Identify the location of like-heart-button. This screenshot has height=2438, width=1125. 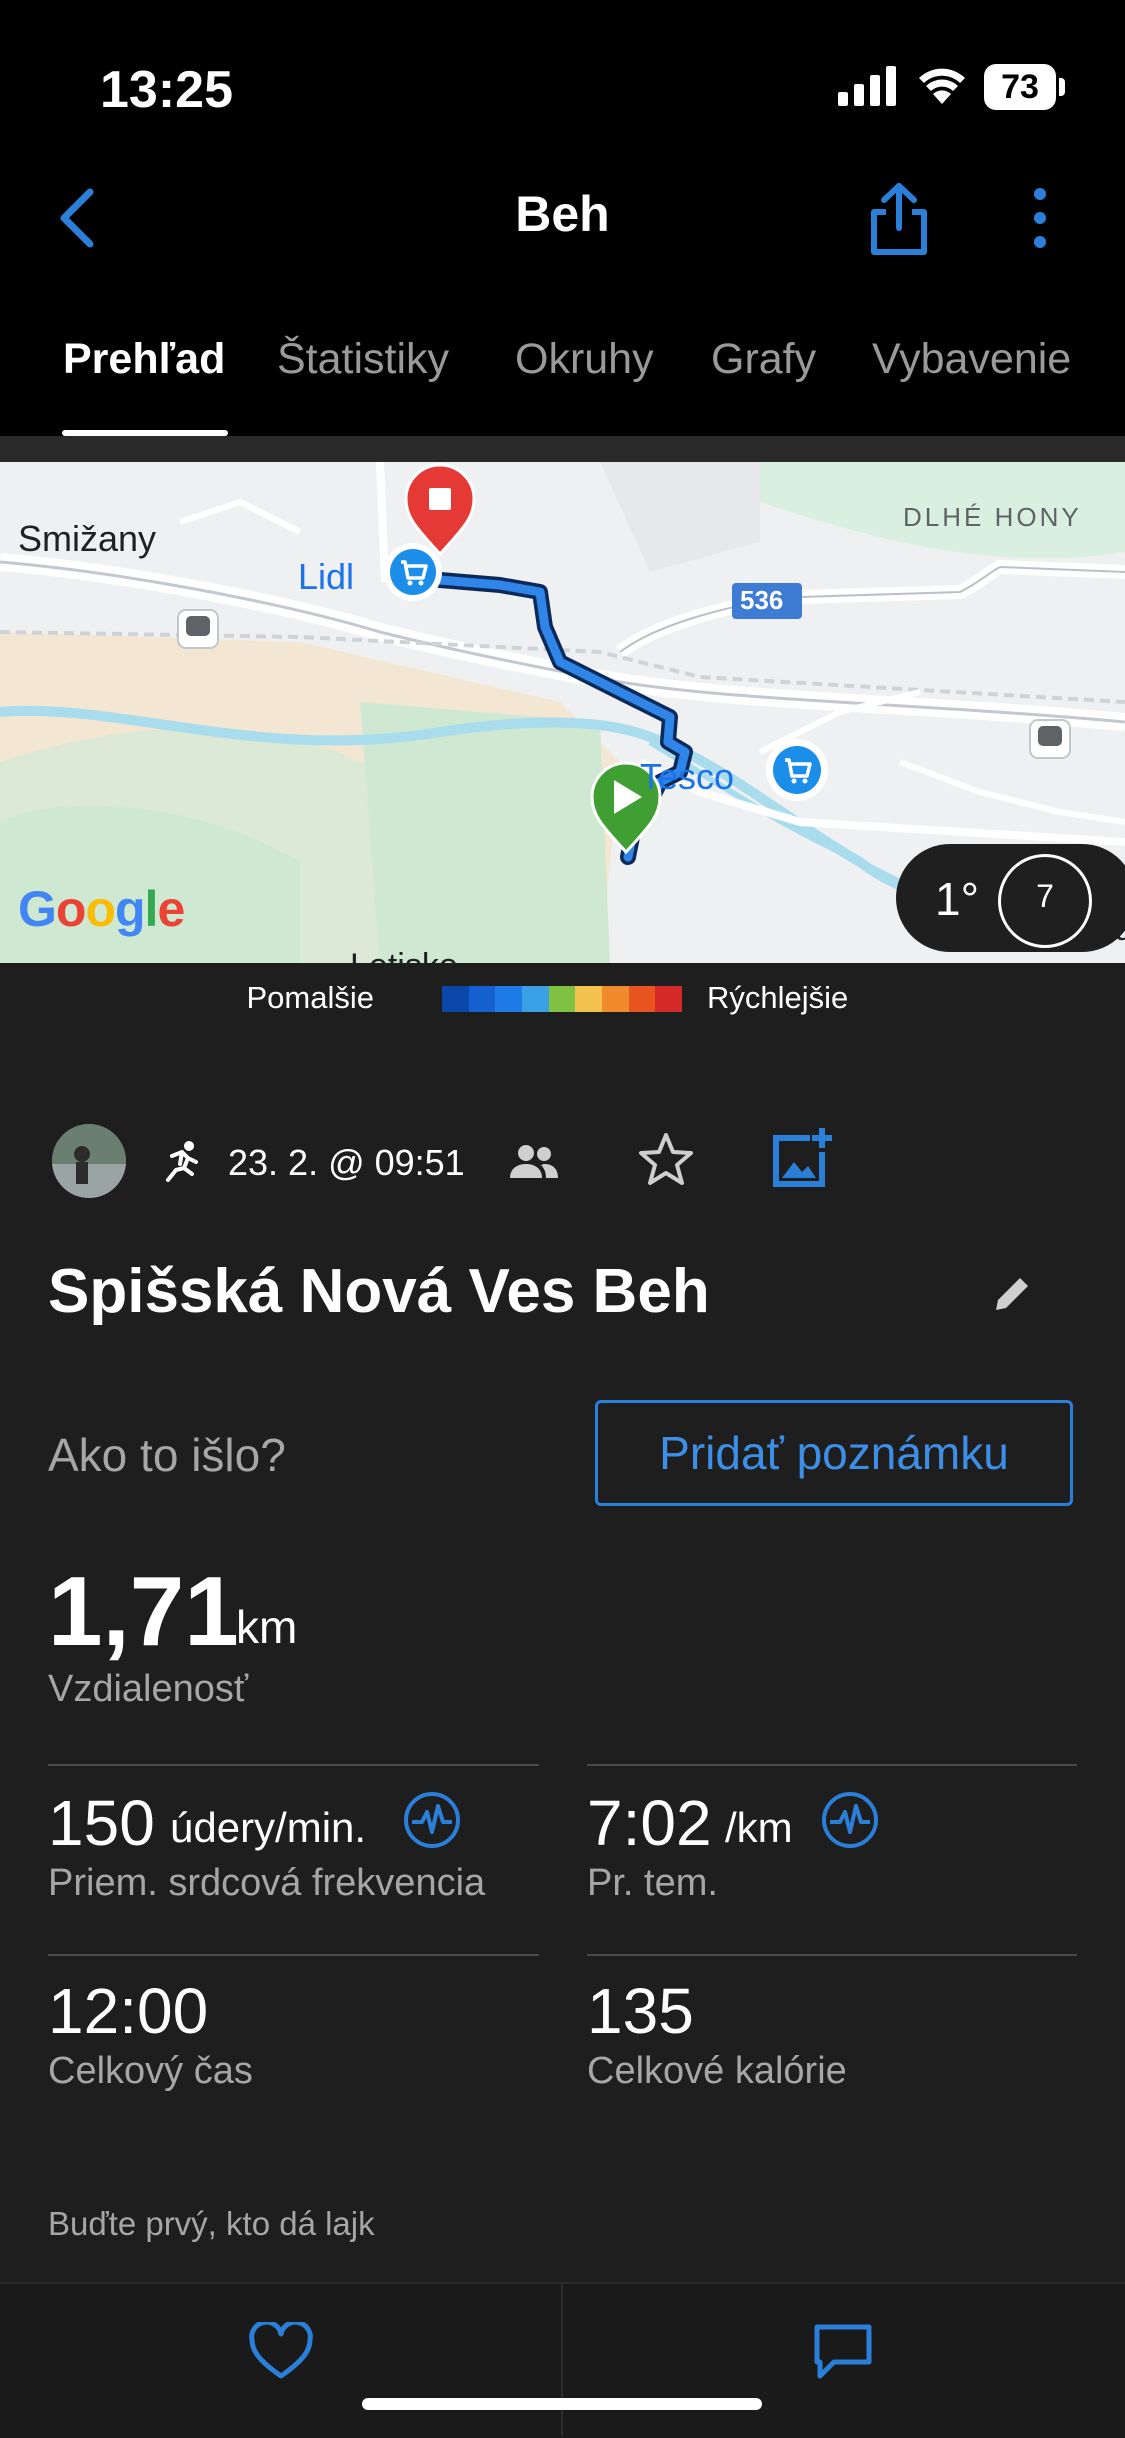
(281, 2352).